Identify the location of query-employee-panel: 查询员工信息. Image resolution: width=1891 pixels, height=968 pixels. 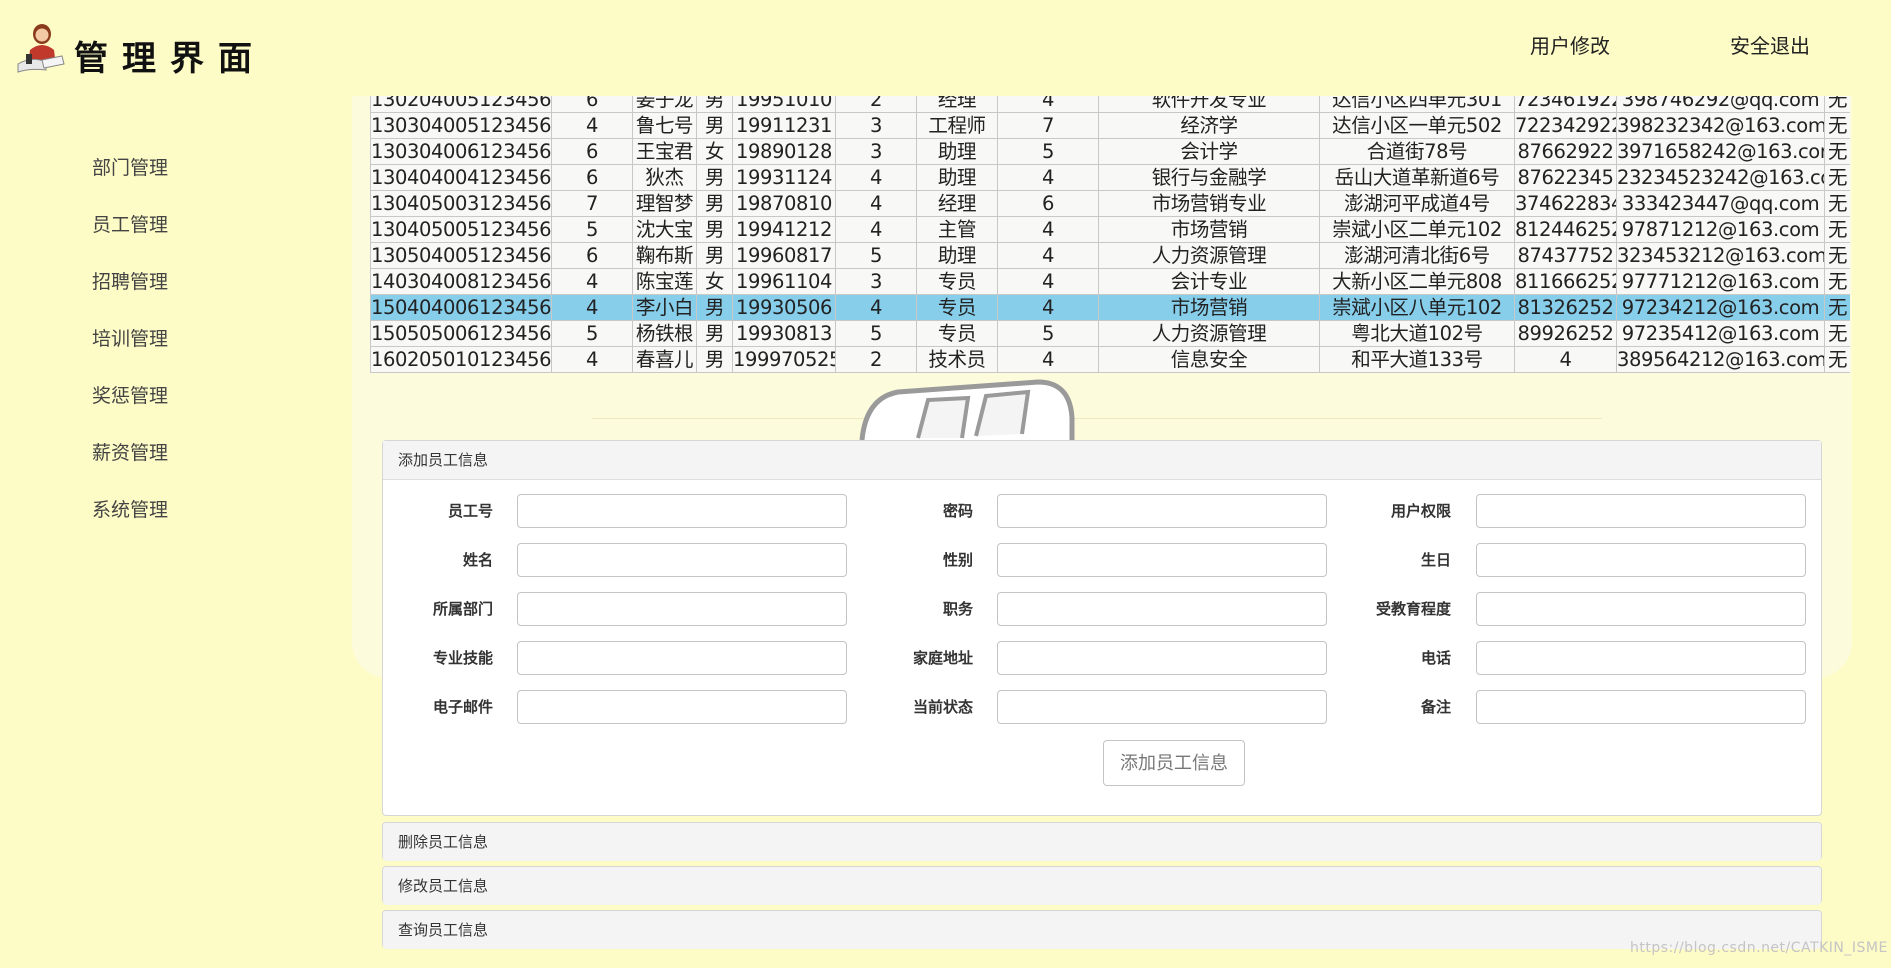
(1102, 929).